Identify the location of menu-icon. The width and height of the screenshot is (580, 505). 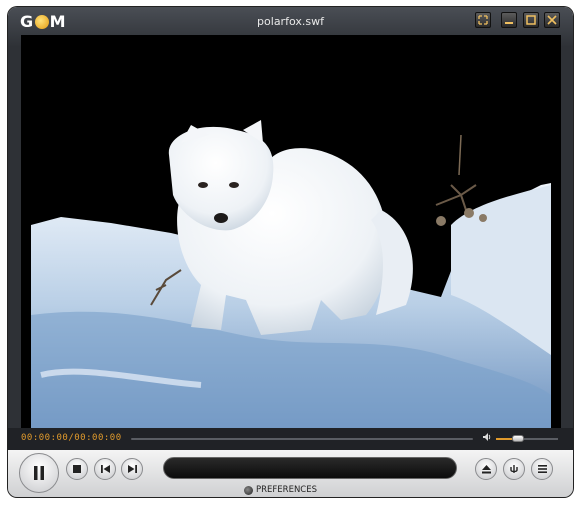
(542, 469).